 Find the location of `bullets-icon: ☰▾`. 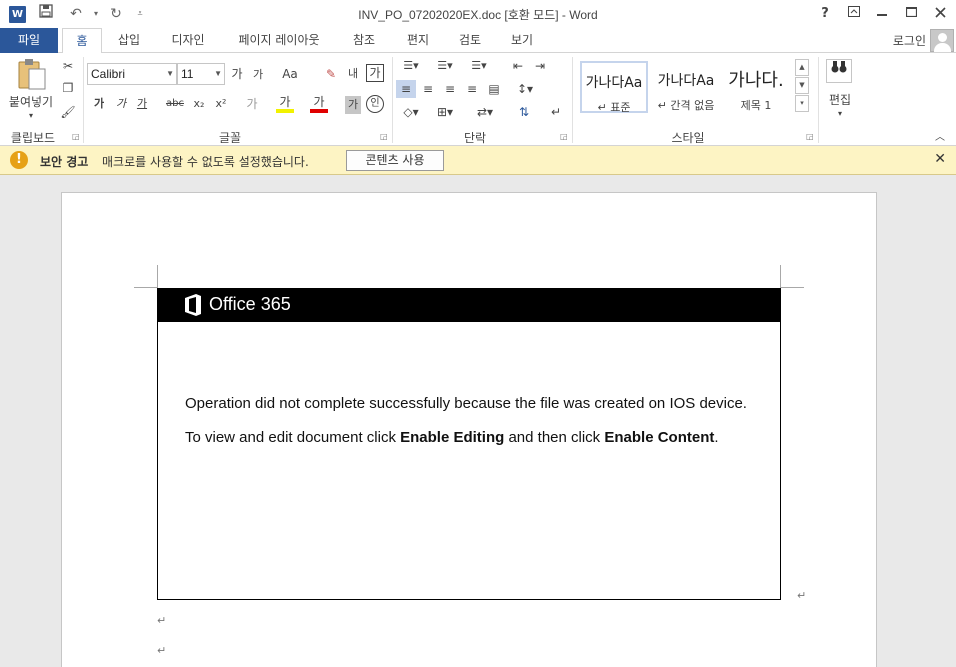

bullets-icon: ☰▾ is located at coordinates (411, 66).